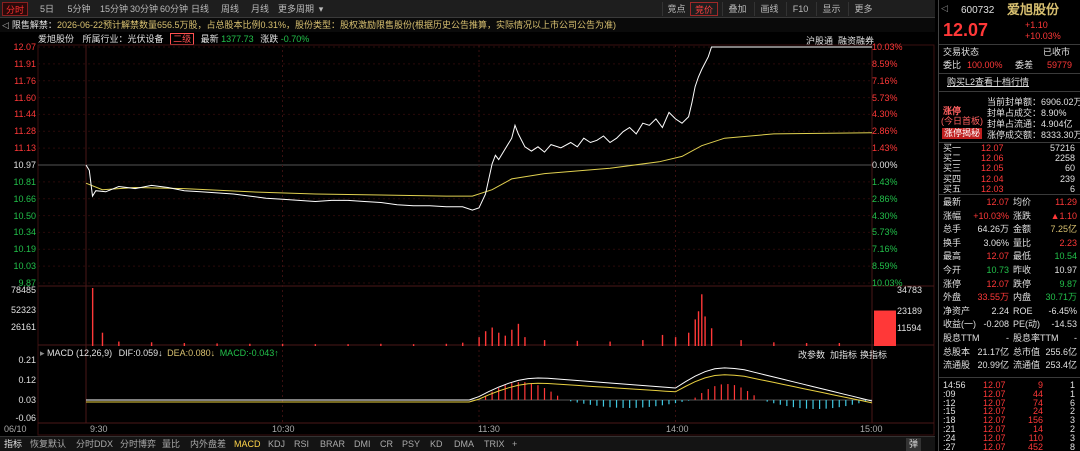 This screenshot has width=1080, height=451. What do you see at coordinates (1014, 135) in the screenshot?
I see `seal-stat-label: 涨停成交额：` at bounding box center [1014, 135].